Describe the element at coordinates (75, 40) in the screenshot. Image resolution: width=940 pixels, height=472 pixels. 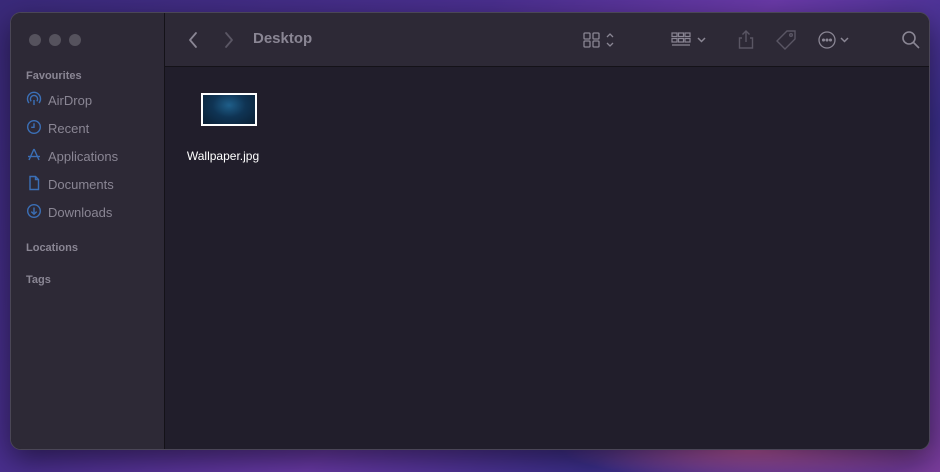
I see `zoom-window-button` at that location.